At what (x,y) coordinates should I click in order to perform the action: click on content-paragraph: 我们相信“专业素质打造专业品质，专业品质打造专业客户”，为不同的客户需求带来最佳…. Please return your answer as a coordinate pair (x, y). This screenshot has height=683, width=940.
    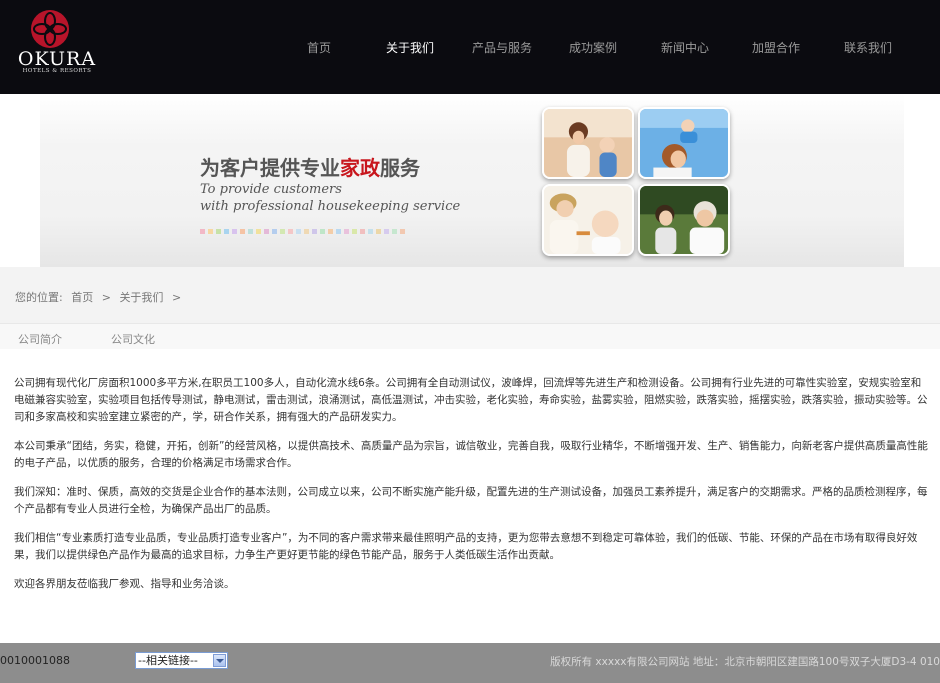
    Looking at the image, I should click on (466, 546).